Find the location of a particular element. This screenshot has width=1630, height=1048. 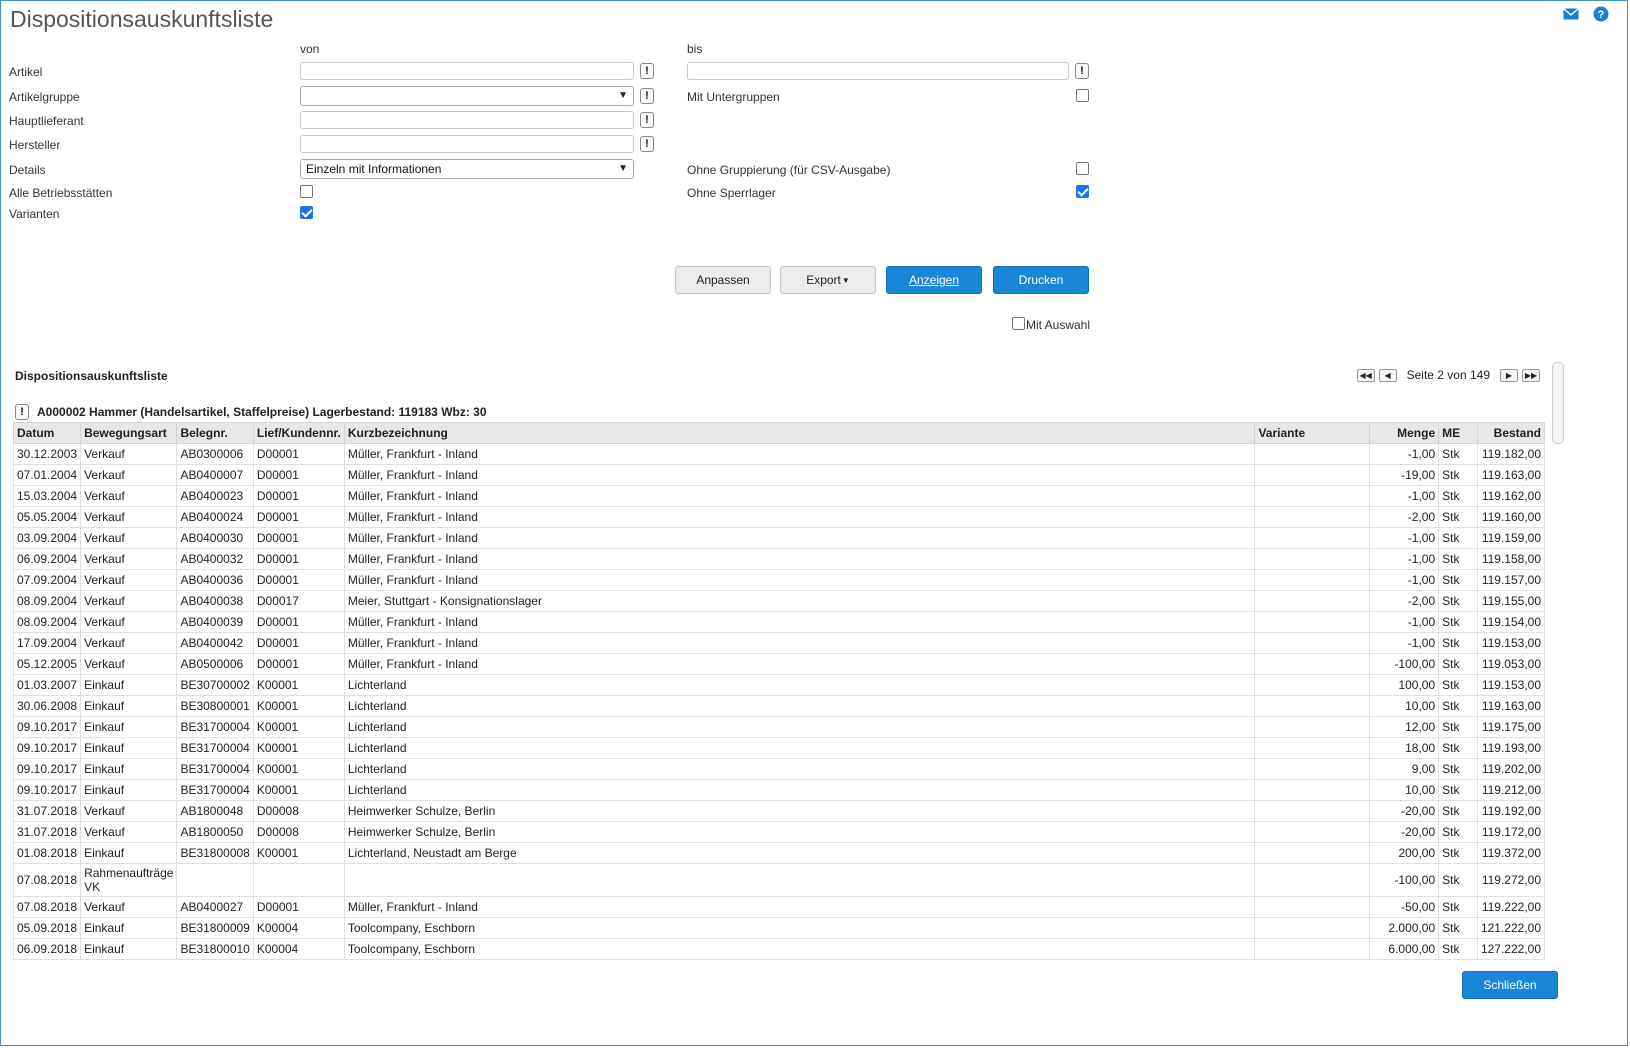

table-cell: D00008 is located at coordinates (298, 811).